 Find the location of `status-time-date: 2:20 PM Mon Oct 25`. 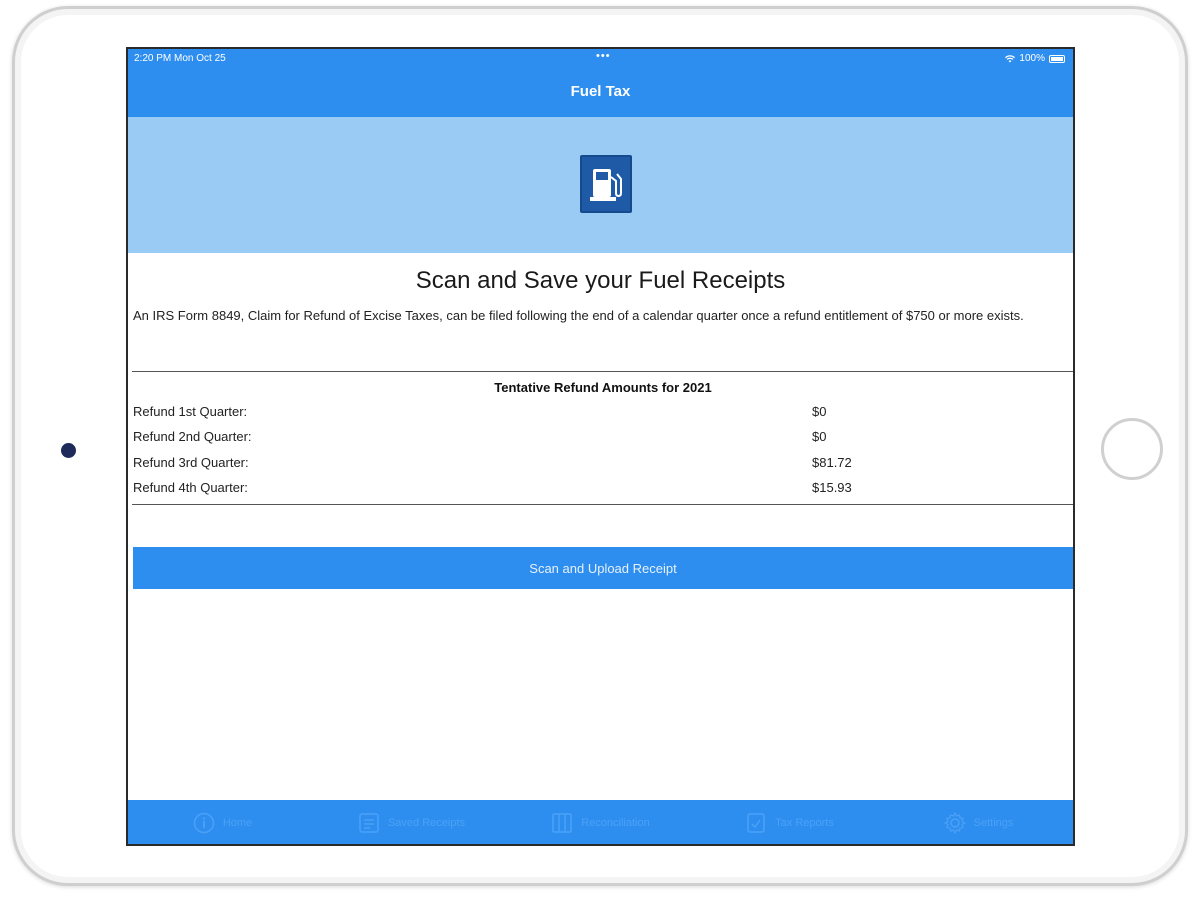

status-time-date: 2:20 PM Mon Oct 25 is located at coordinates (180, 58).